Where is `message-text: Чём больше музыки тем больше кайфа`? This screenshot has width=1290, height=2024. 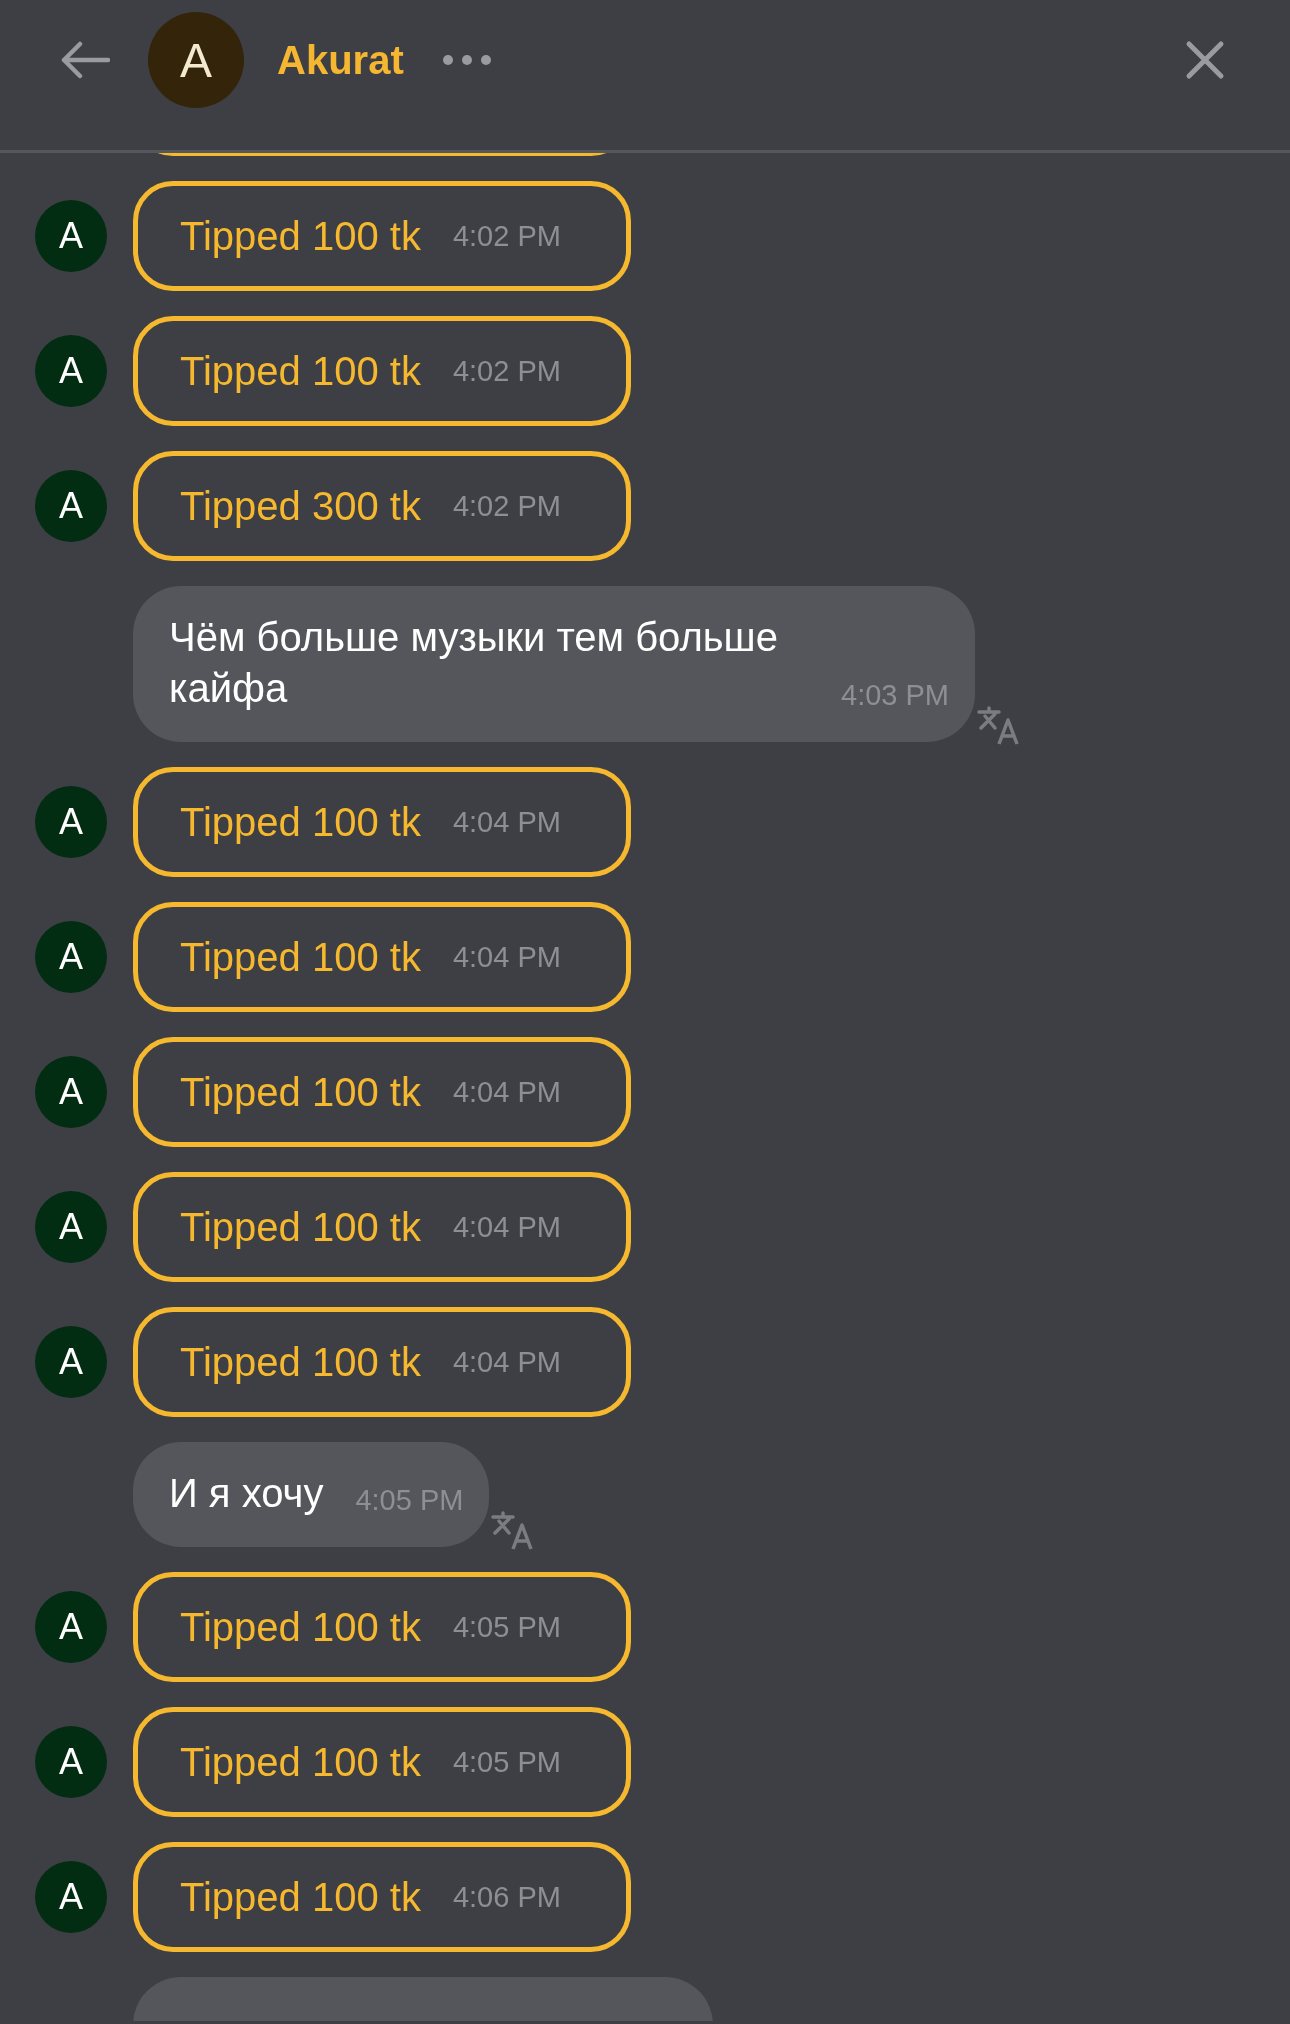
message-text: Чём больше музыки тем больше кайфа is located at coordinates (474, 663).